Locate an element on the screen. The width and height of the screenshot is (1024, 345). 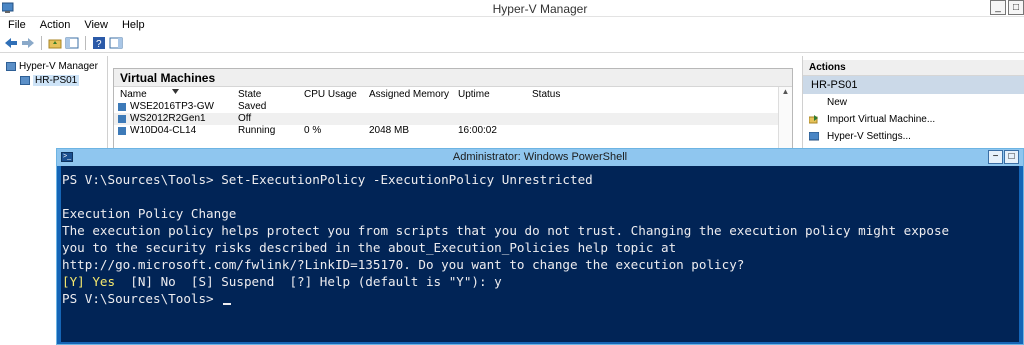
menu-file: File is located at coordinates (17, 25).